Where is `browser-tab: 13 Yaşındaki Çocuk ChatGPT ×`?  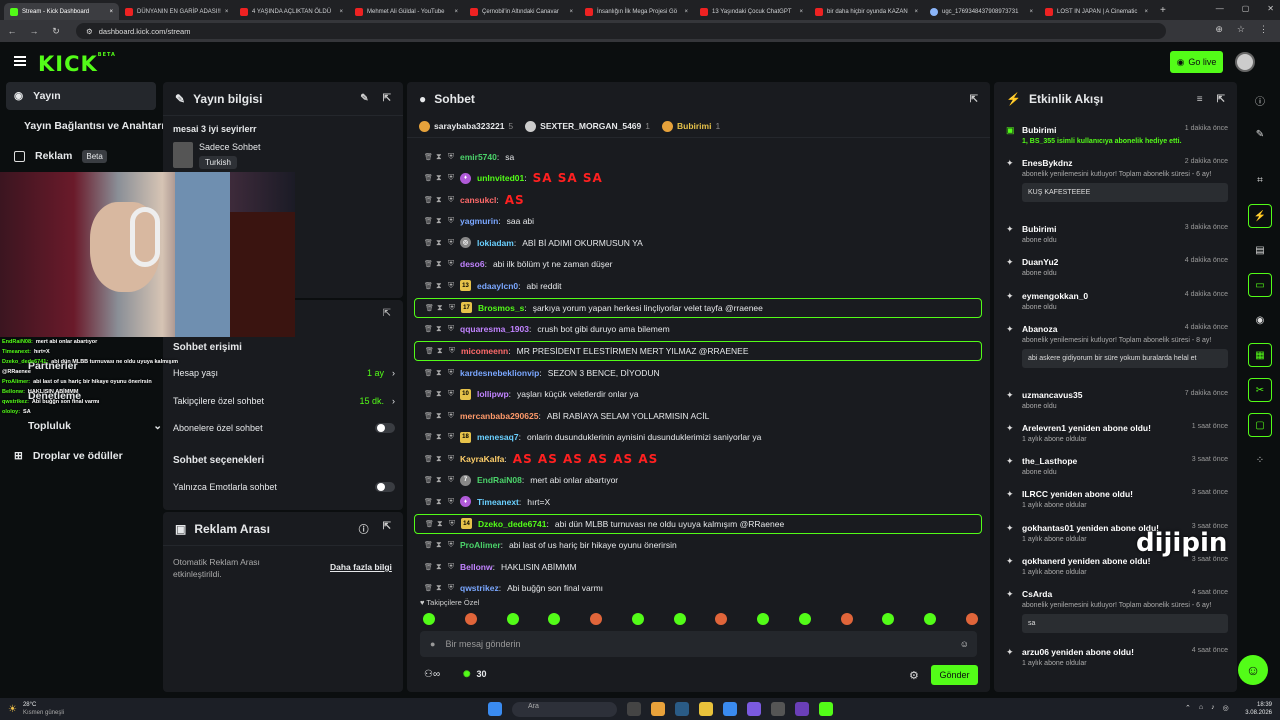 browser-tab: 13 Yaşındaki Çocuk ChatGPT × is located at coordinates (751, 11).